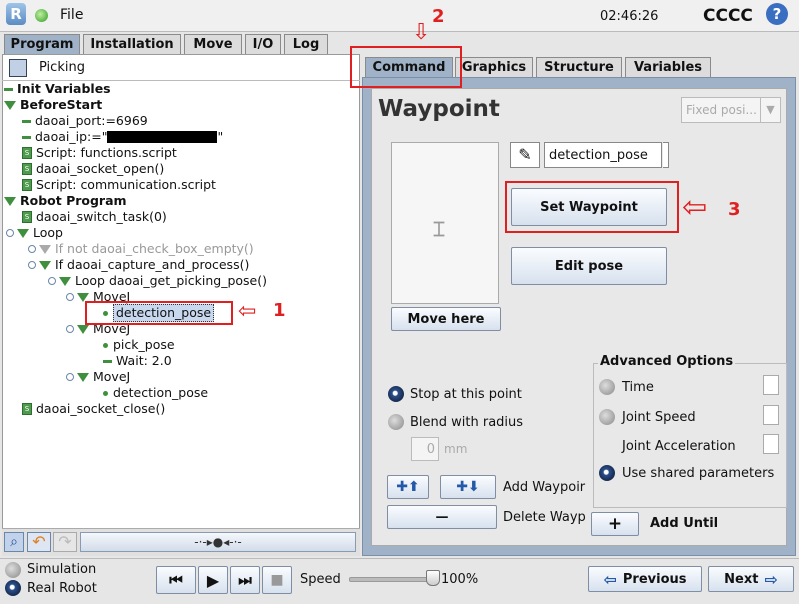 The height and width of the screenshot is (604, 799). What do you see at coordinates (433, 578) in the screenshot?
I see `speed-slider-thumb` at bounding box center [433, 578].